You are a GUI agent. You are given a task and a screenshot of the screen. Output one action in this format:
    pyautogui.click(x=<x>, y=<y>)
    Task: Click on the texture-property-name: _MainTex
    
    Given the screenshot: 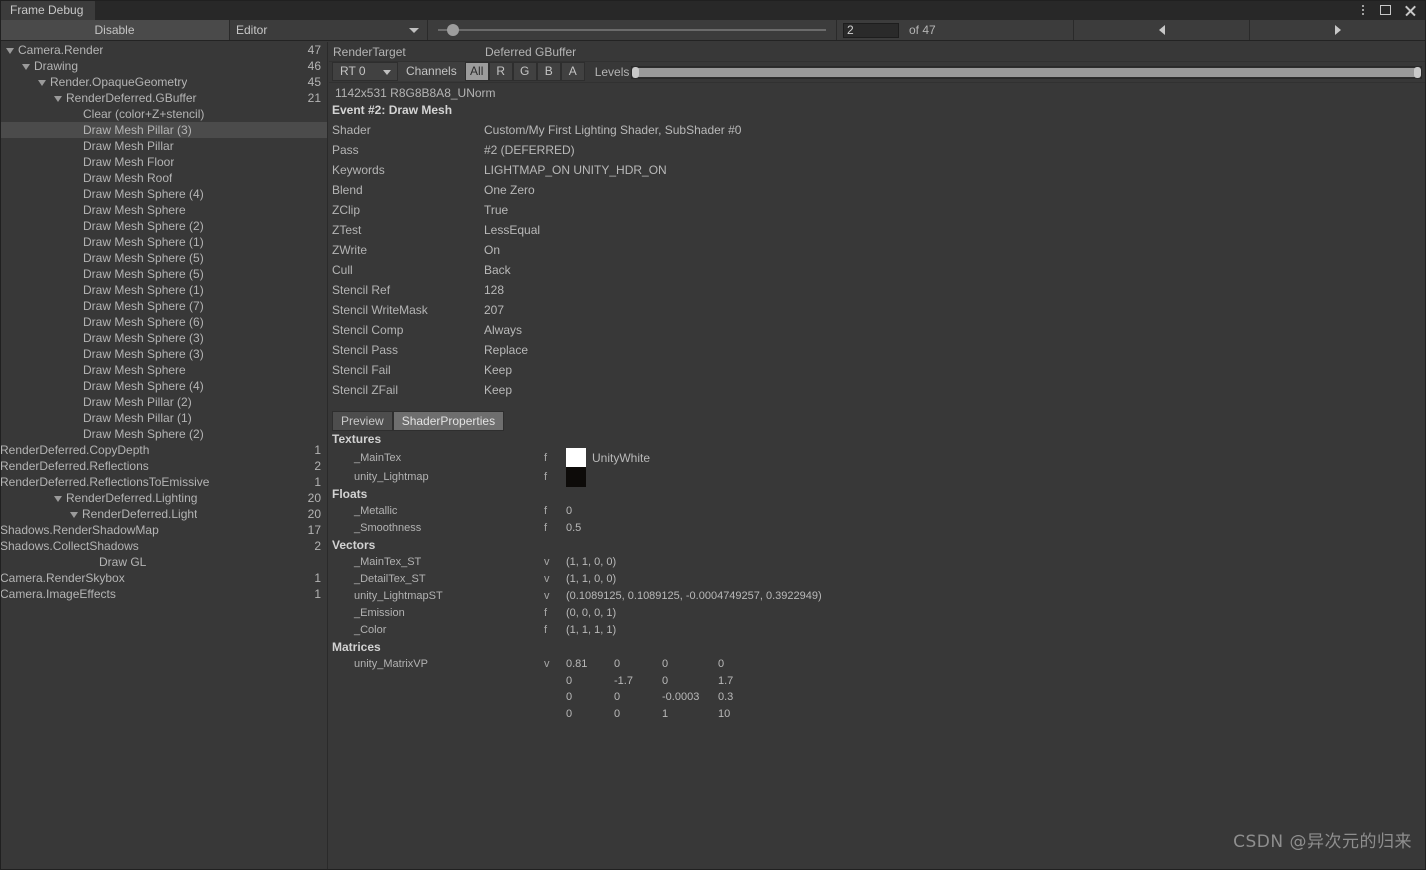 What is the action you would take?
    pyautogui.click(x=378, y=457)
    